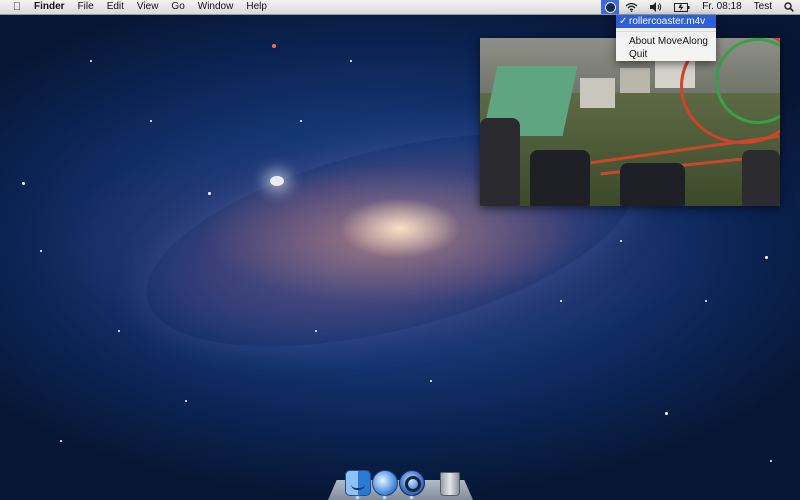 Image resolution: width=800 pixels, height=500 pixels. Describe the element at coordinates (700, 7) in the screenshot. I see `status-area: Fr. 08:18 Test` at that location.